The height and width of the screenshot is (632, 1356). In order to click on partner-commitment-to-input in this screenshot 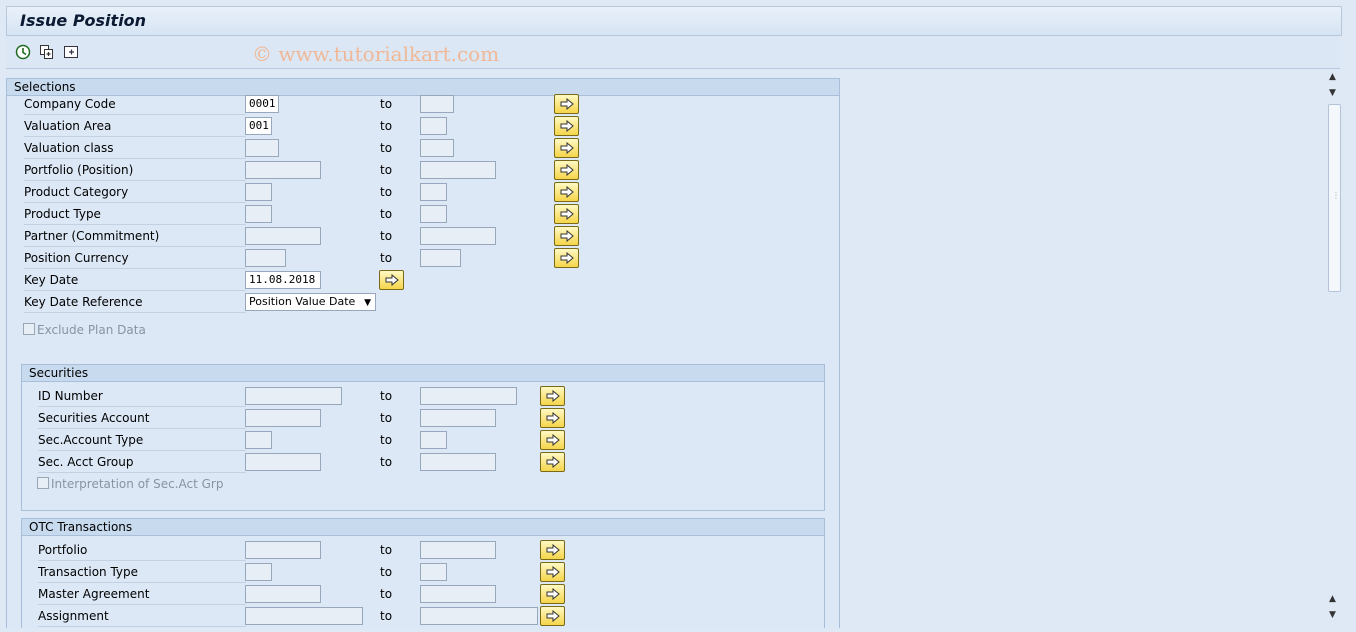, I will do `click(458, 236)`.